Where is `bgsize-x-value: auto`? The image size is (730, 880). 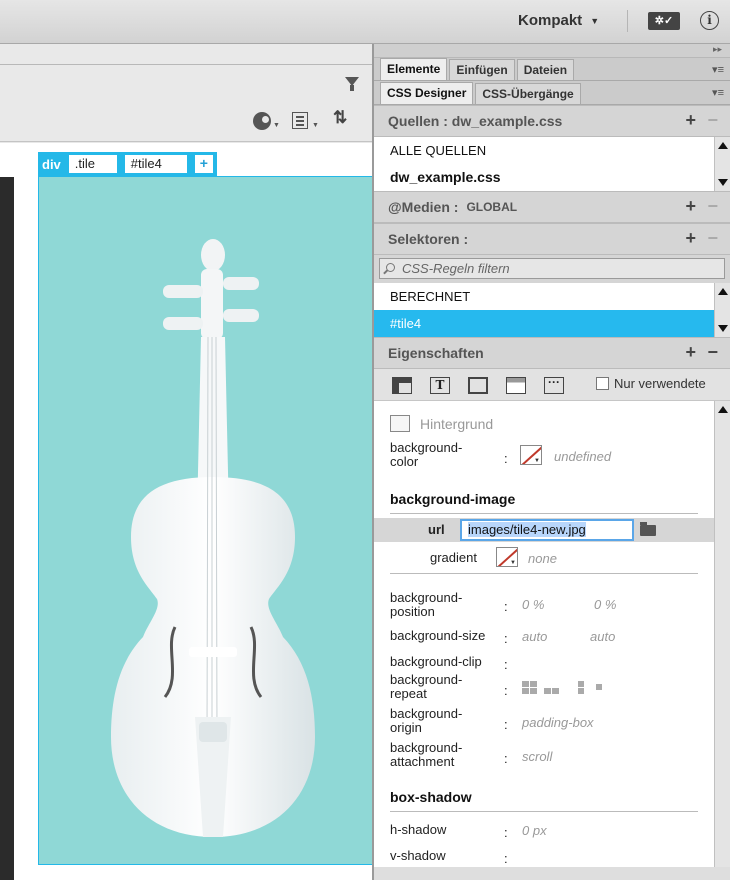
bgsize-x-value: auto is located at coordinates (534, 636).